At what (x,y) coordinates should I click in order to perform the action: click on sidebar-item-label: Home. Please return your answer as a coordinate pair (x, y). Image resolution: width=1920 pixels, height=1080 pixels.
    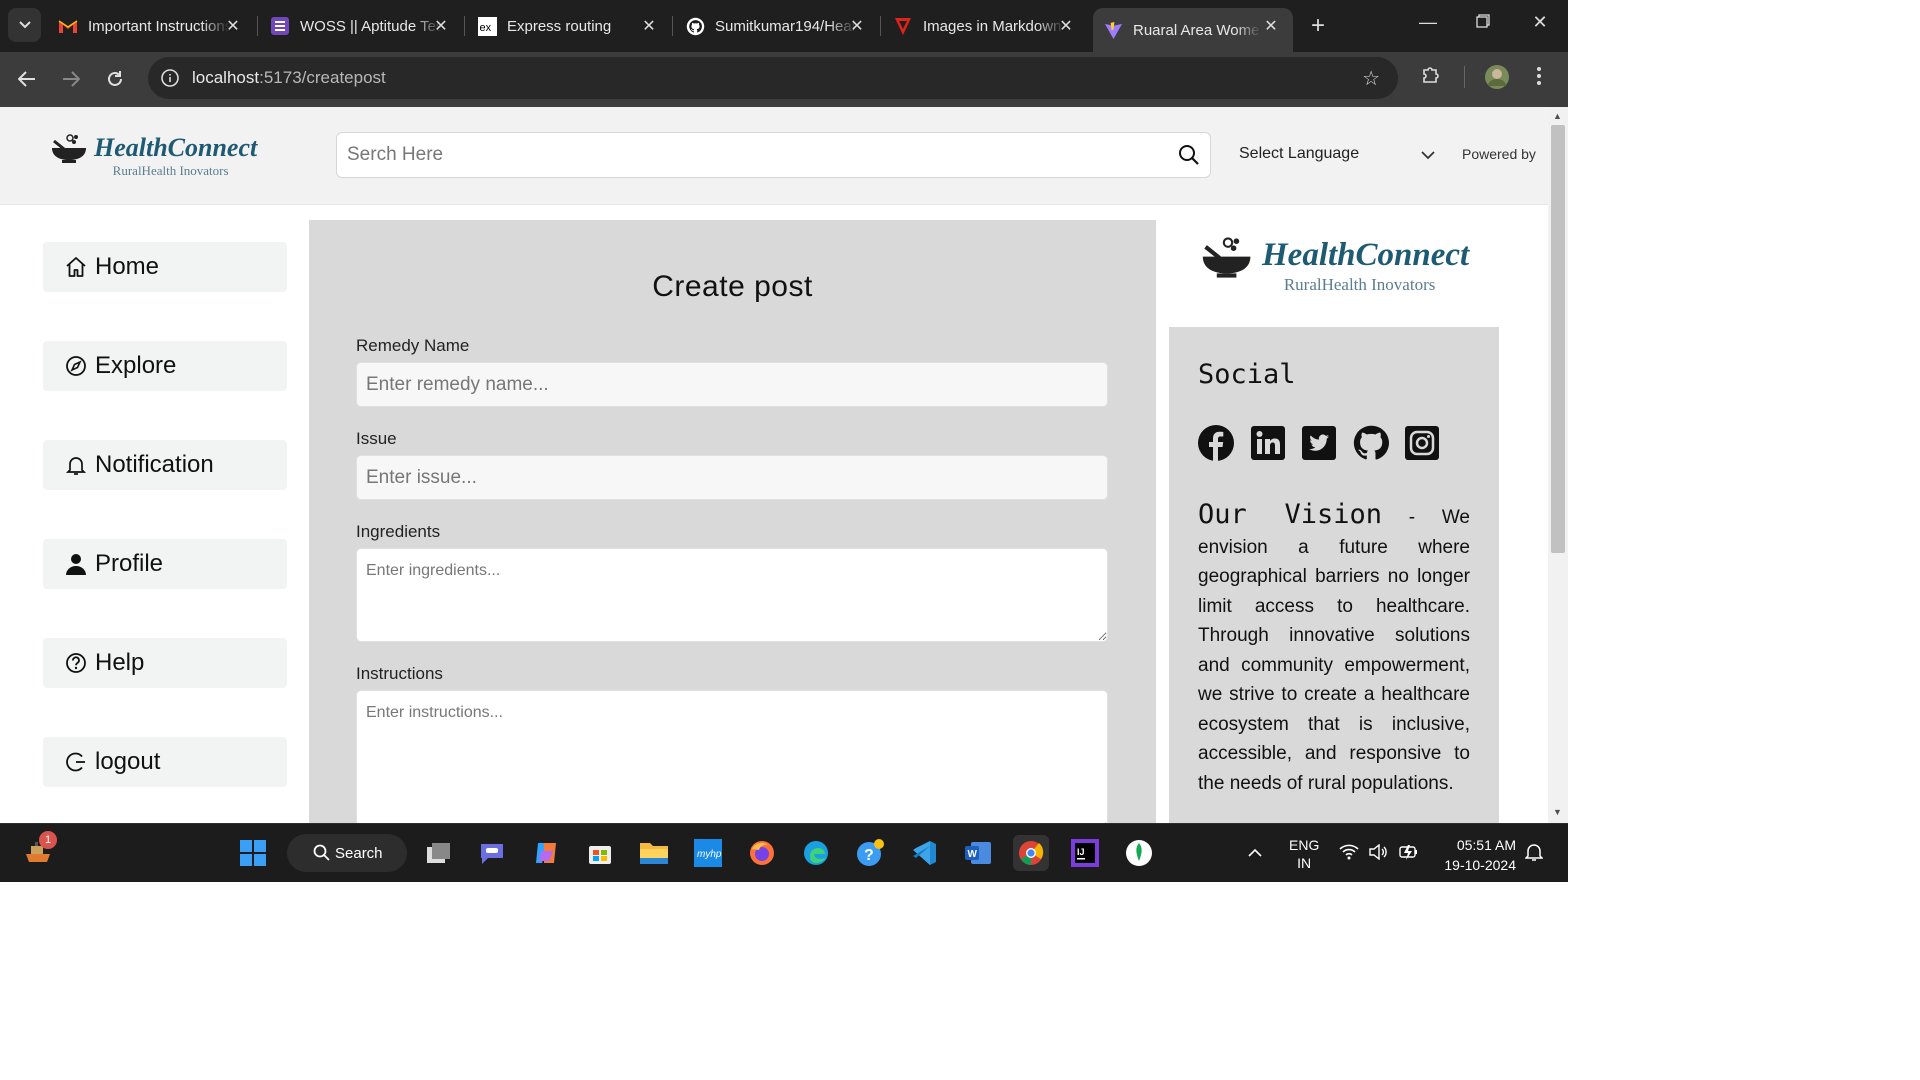
    Looking at the image, I should click on (127, 266).